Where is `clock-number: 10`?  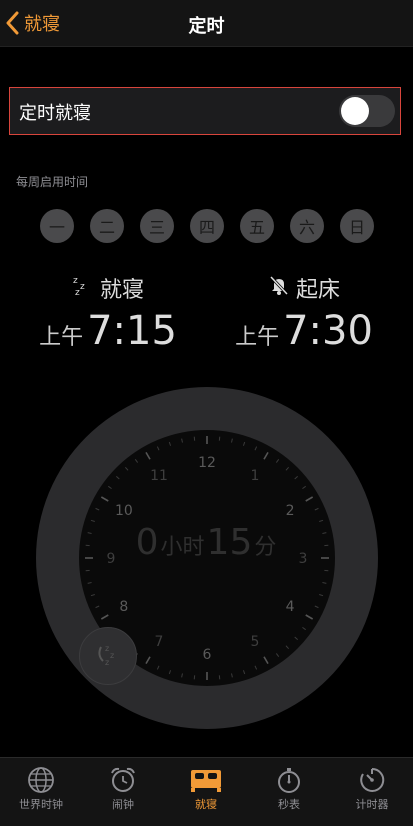 clock-number: 10 is located at coordinates (124, 511).